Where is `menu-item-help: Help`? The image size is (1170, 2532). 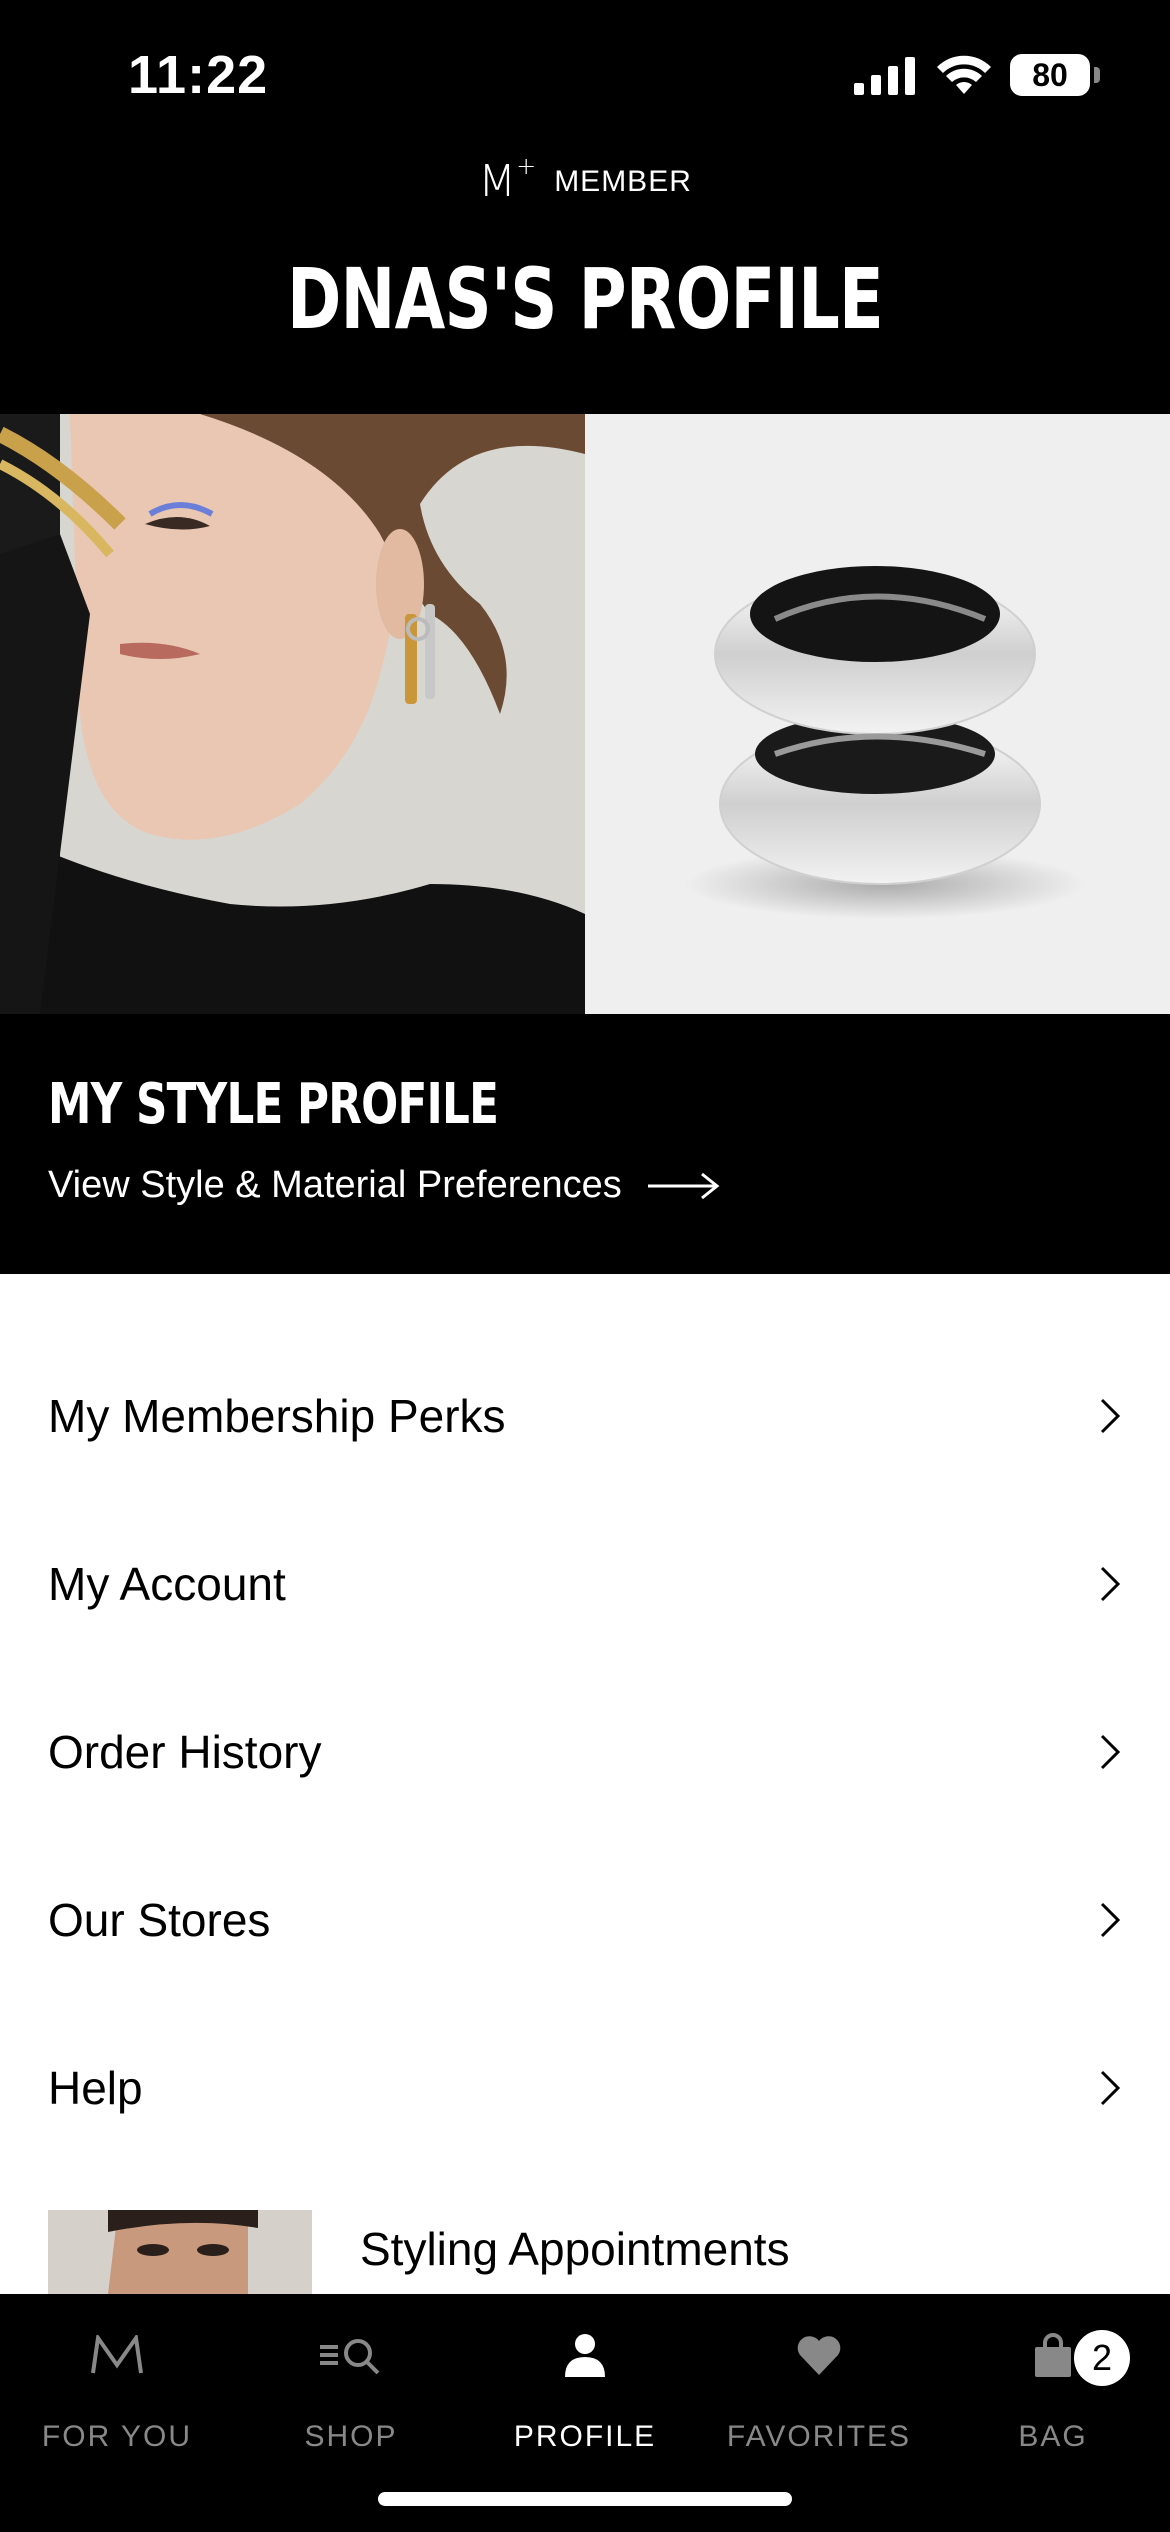 menu-item-help: Help is located at coordinates (585, 2088).